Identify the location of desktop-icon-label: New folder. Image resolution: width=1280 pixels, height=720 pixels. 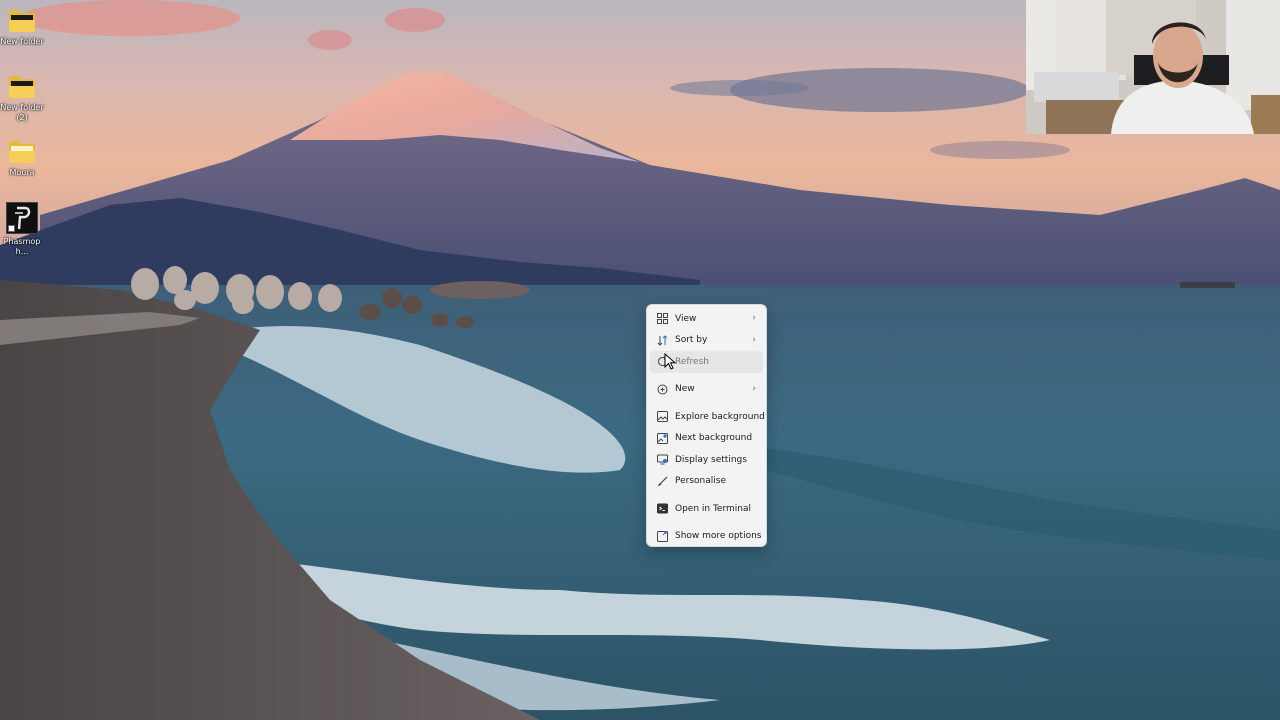
(22, 41).